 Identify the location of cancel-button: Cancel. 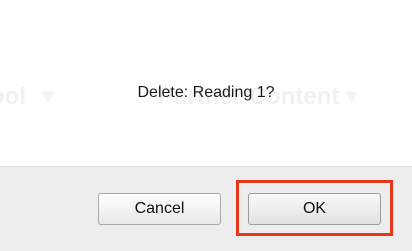
(159, 209).